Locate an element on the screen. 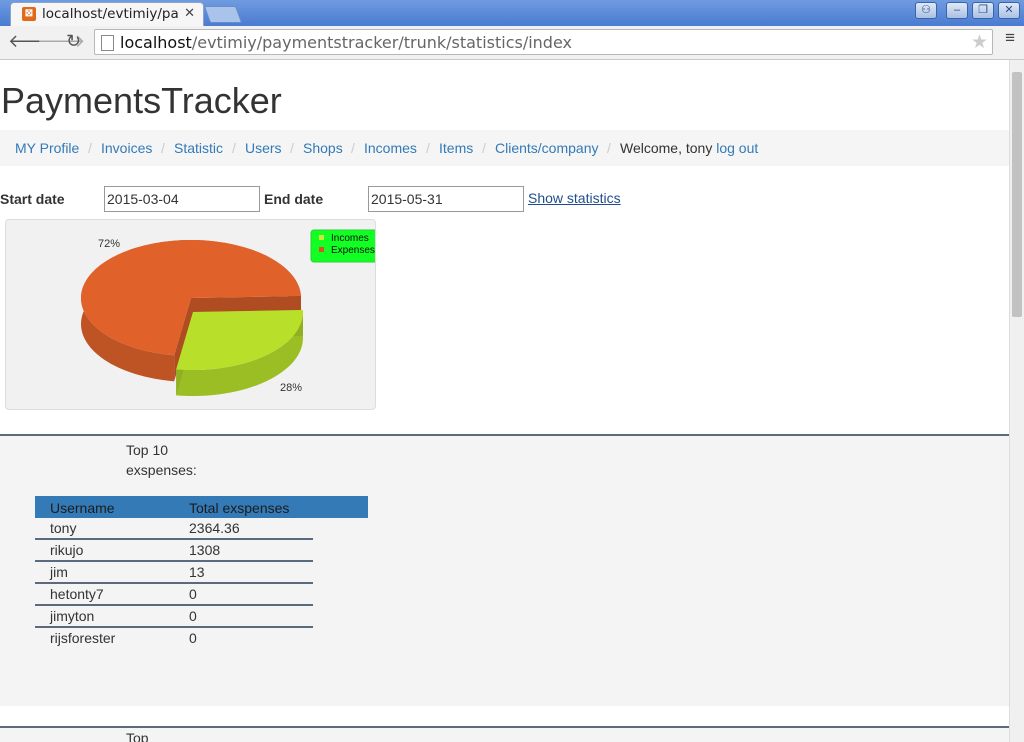 This screenshot has width=1024, height=742. column-header-username: Username is located at coordinates (82, 508).